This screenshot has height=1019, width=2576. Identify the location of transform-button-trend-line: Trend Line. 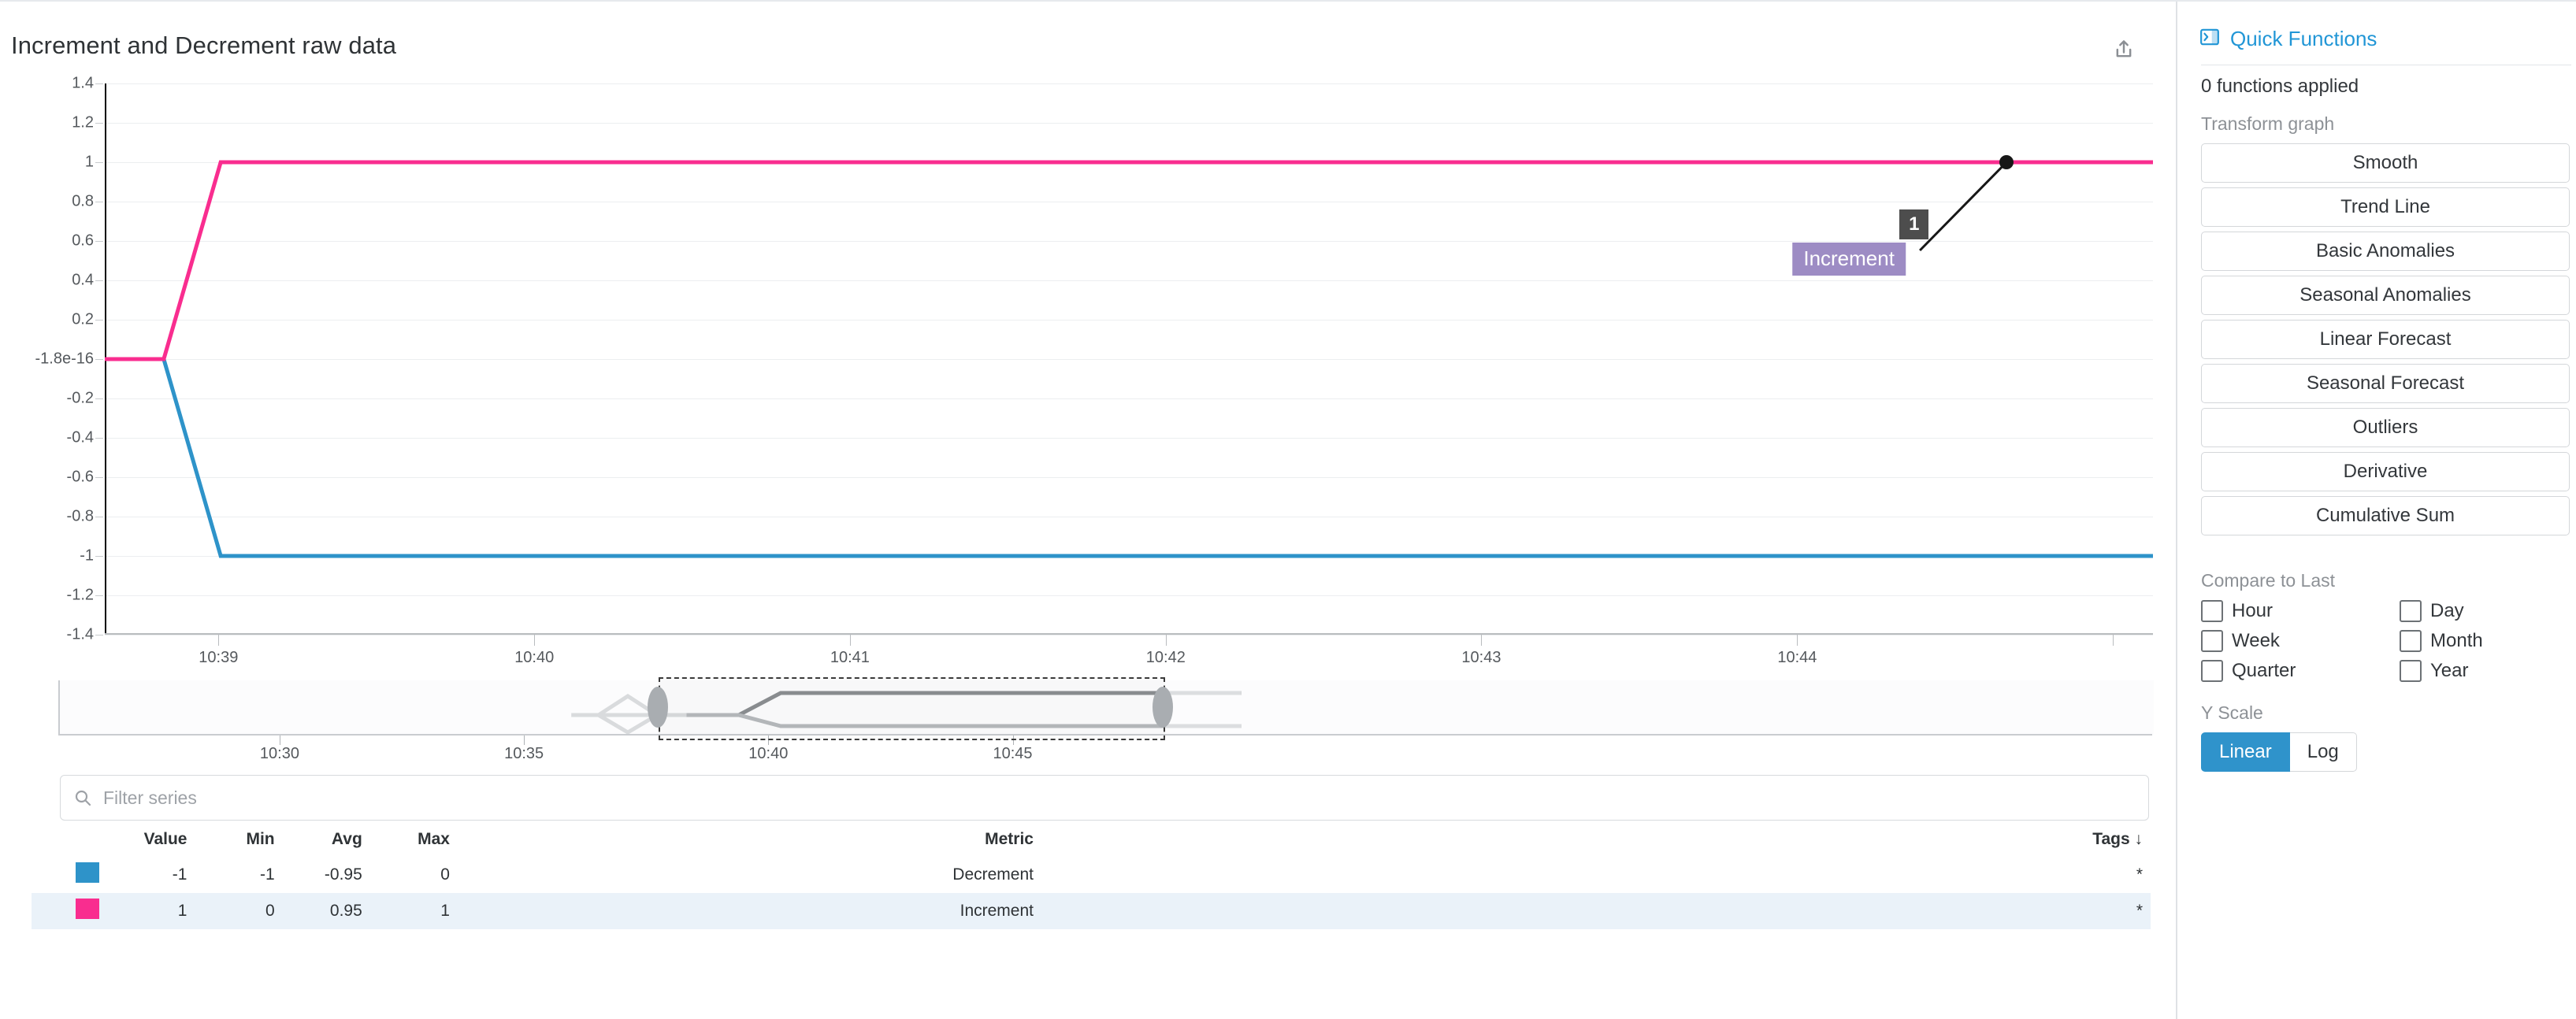
(2385, 207).